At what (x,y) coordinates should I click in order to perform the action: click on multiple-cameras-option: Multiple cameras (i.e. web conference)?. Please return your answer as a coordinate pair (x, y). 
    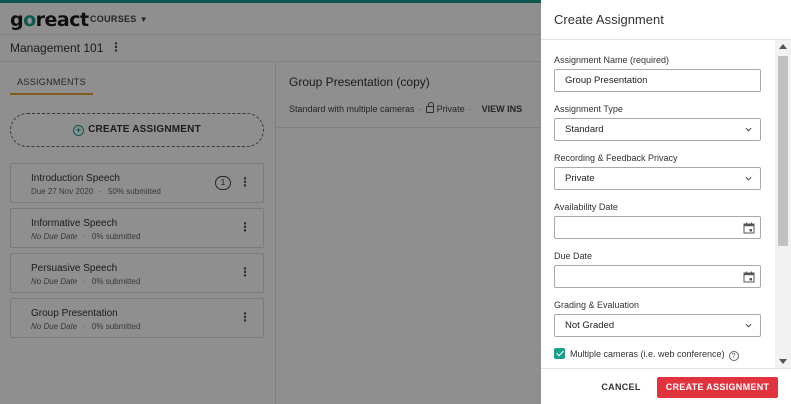
    Looking at the image, I should click on (646, 354).